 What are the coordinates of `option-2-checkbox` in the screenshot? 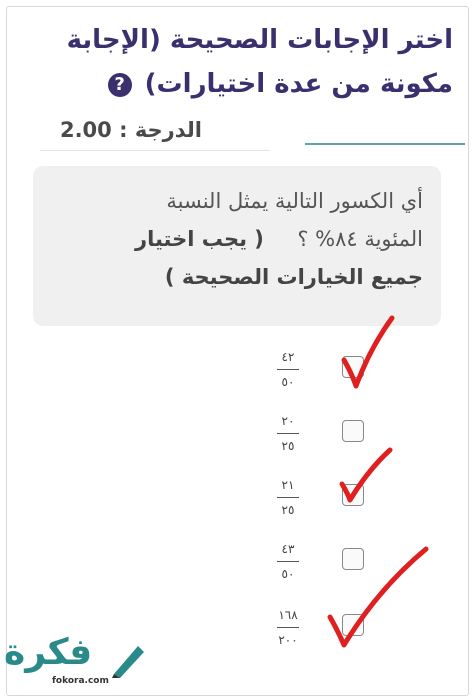 It's located at (353, 431).